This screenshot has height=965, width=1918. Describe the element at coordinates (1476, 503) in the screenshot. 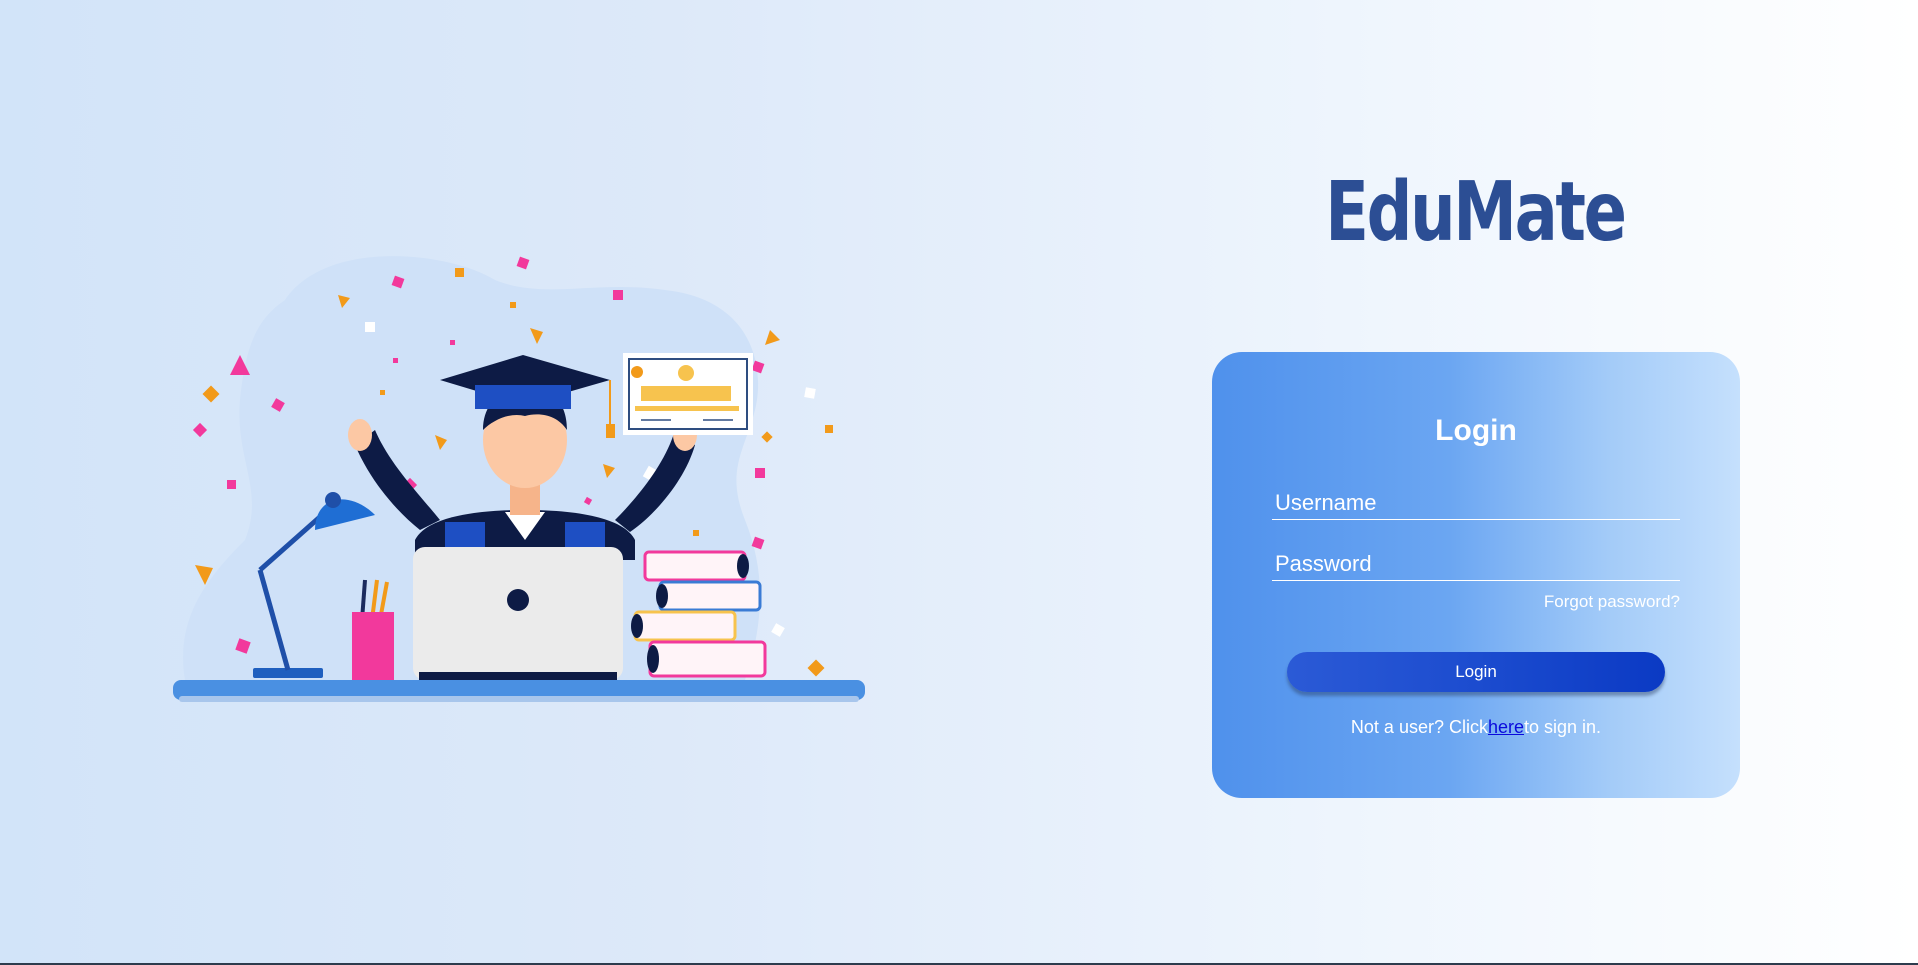

I see `username-input` at that location.